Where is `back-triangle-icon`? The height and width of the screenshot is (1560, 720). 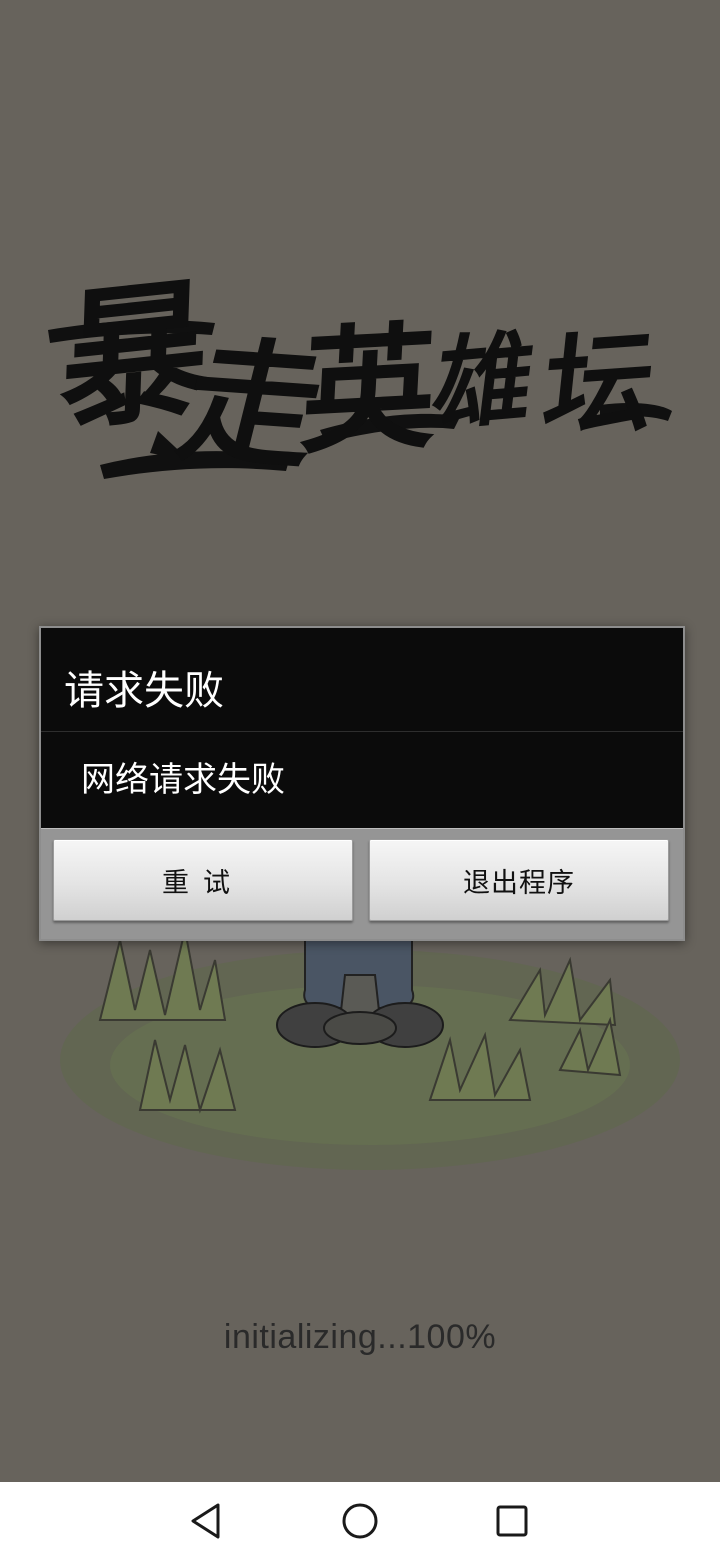 back-triangle-icon is located at coordinates (205, 1521).